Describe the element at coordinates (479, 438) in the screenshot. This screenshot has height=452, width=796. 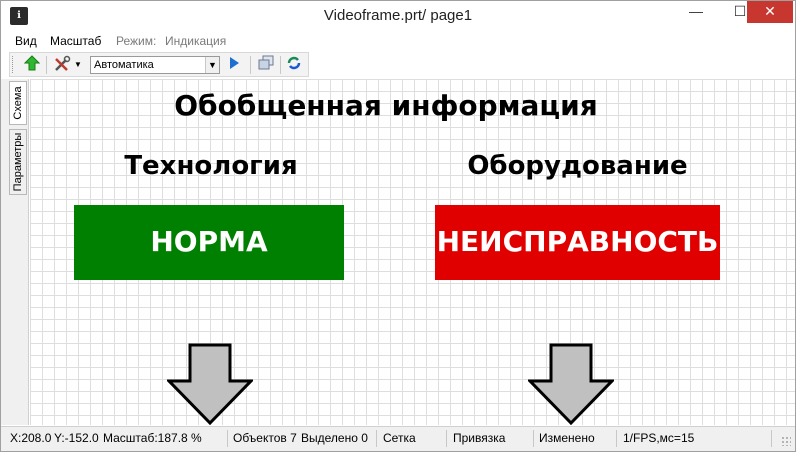
I see `status-snap: Привязка` at that location.